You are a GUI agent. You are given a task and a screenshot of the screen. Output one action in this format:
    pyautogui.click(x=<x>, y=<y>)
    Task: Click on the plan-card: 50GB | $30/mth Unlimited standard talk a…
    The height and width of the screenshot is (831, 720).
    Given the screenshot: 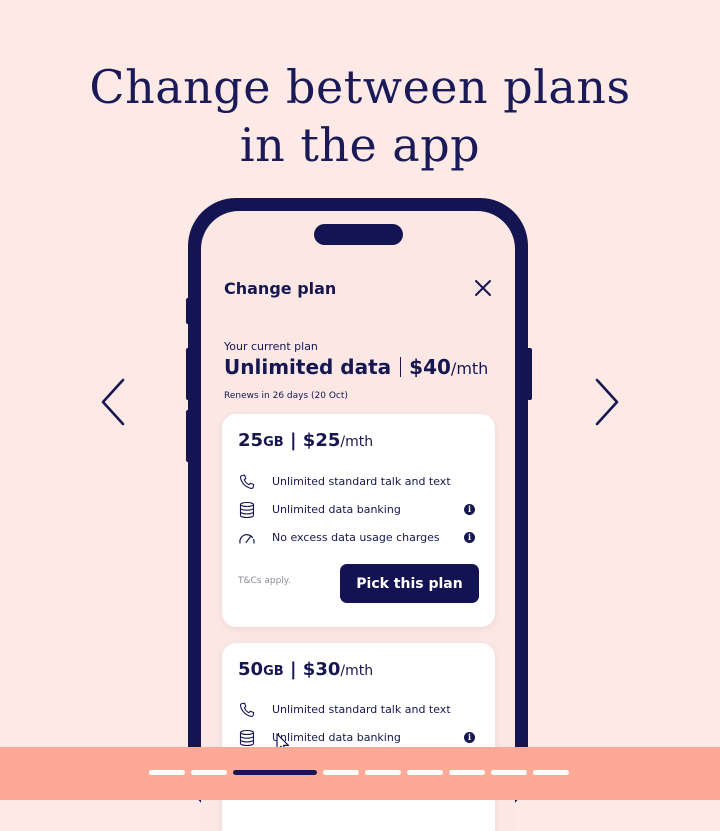 What is the action you would take?
    pyautogui.click(x=358, y=737)
    